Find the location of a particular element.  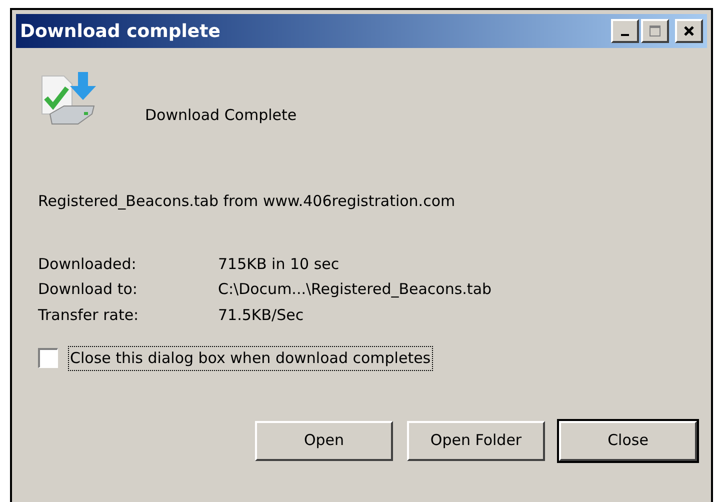

heading: Download Complete is located at coordinates (221, 115).